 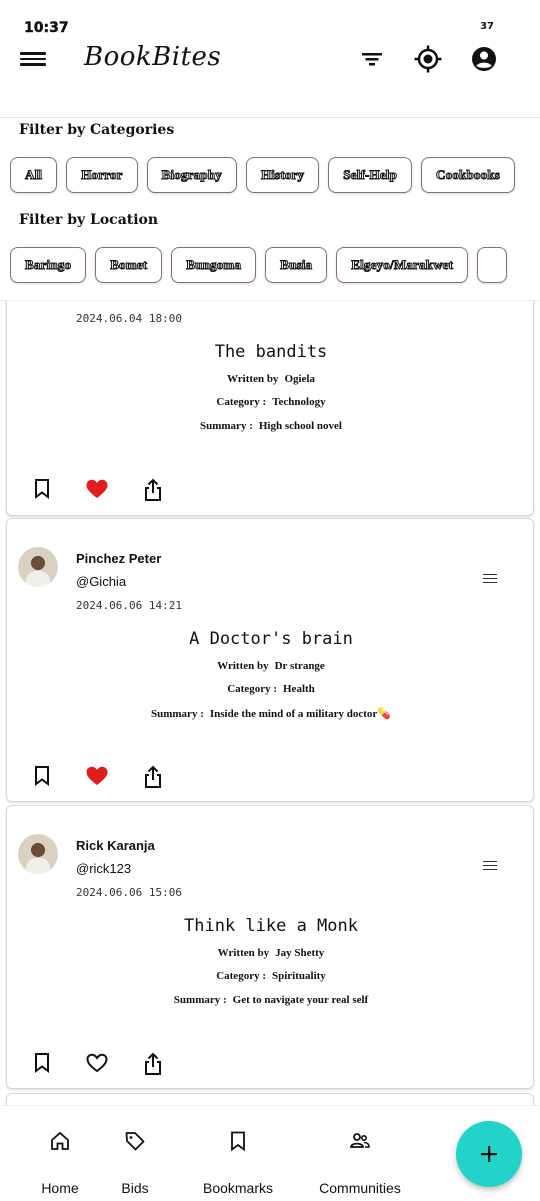 I want to click on people-icon, so click(x=359, y=1140).